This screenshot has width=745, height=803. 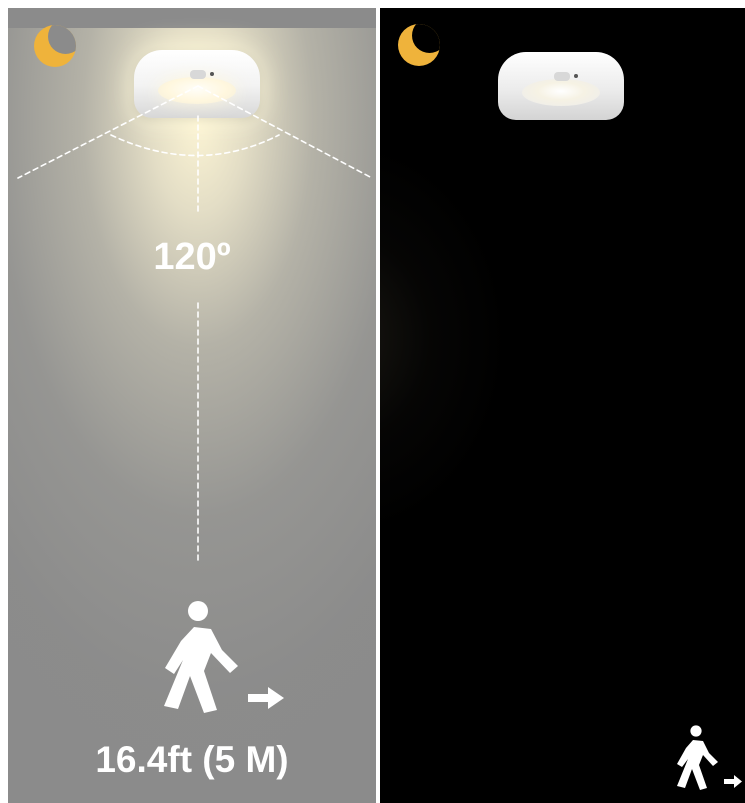 What do you see at coordinates (562, 76) in the screenshot?
I see `motion-sensor` at bounding box center [562, 76].